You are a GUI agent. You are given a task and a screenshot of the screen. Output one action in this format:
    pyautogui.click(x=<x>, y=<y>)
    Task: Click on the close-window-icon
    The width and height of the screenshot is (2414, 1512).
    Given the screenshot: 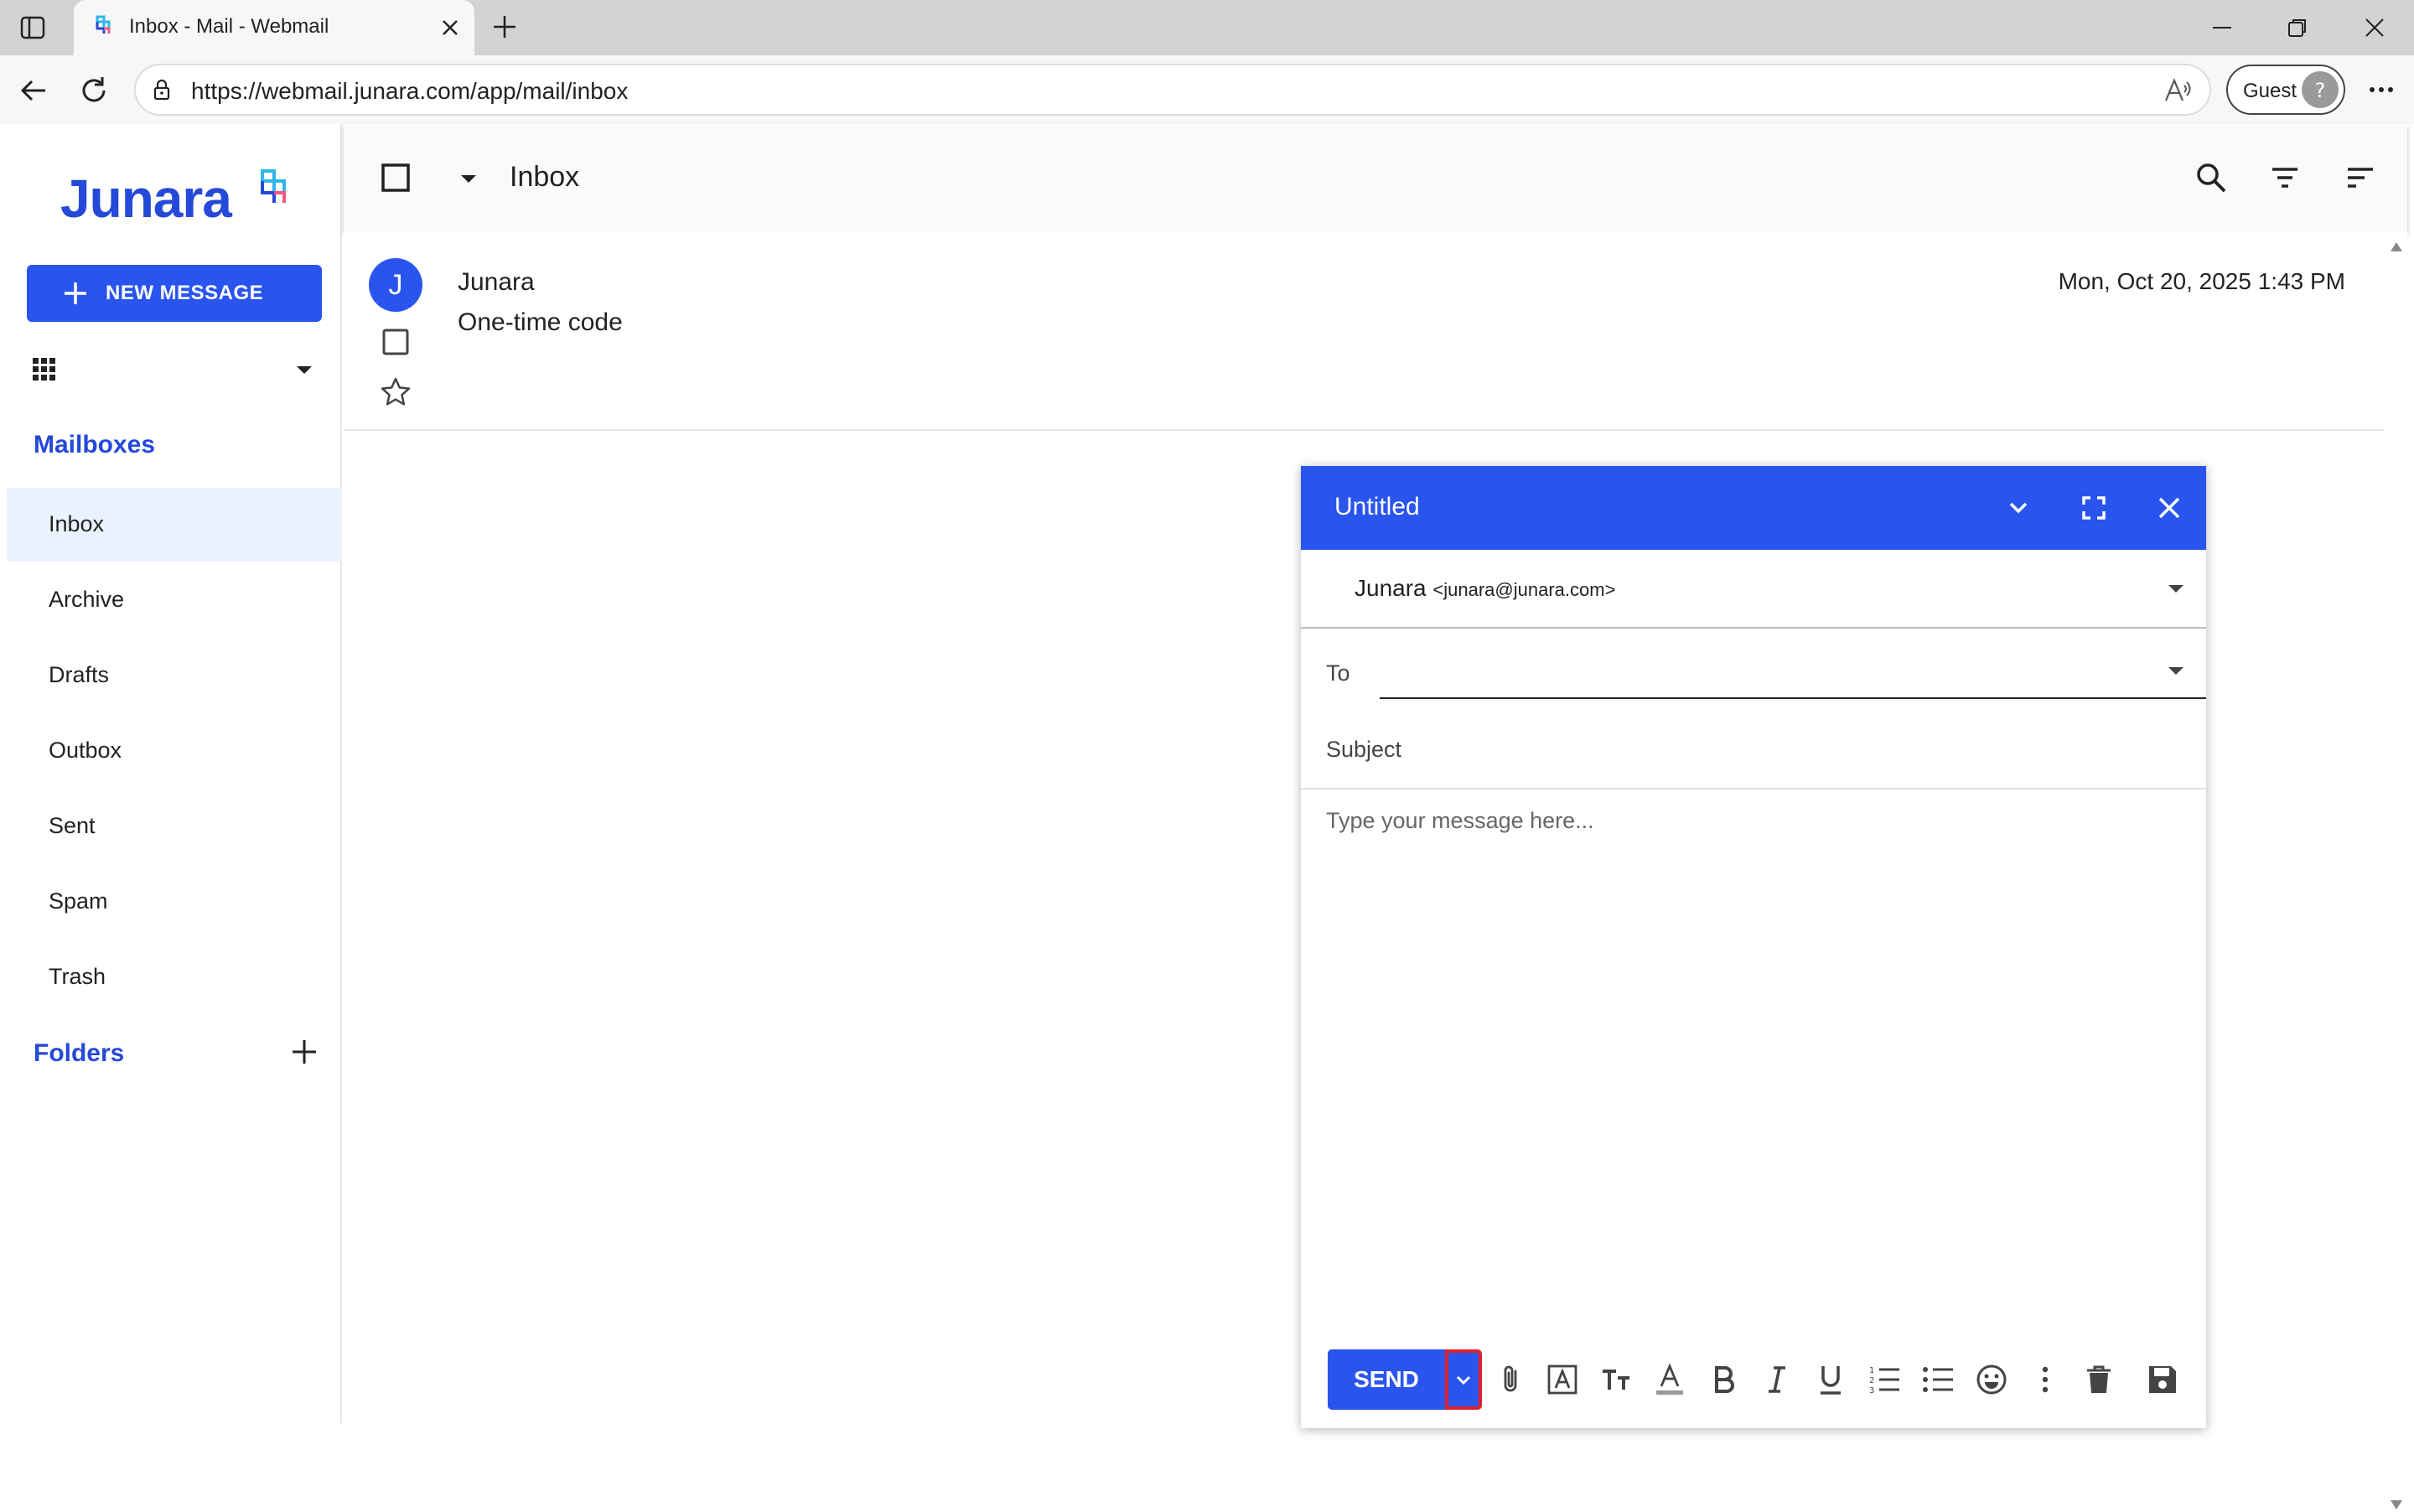 What is the action you would take?
    pyautogui.click(x=2375, y=27)
    